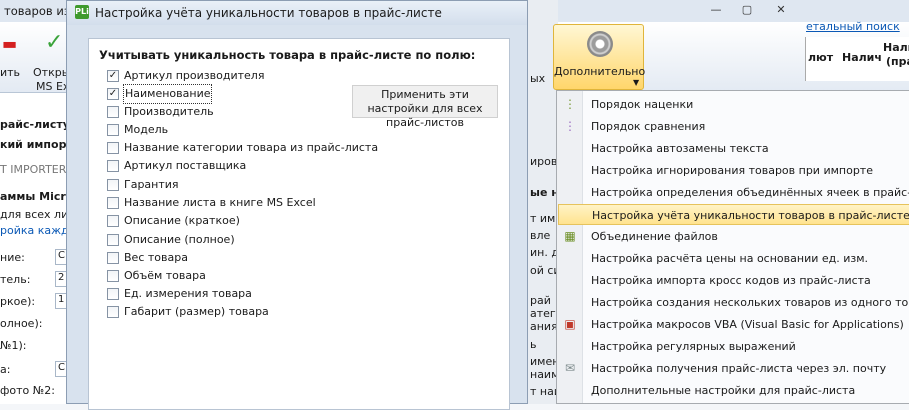 This screenshot has height=410, width=909. I want to click on menu-item-autoreplace: Настройка автозамены текста, so click(733, 148).